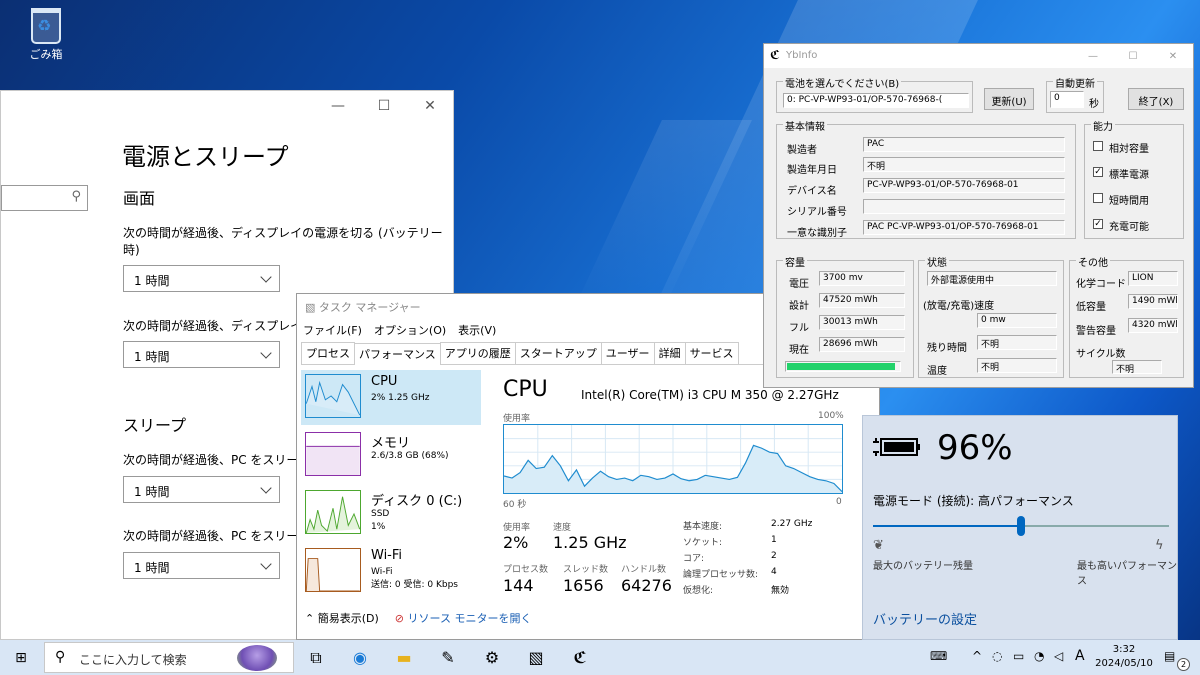  I want to click on graph-usage-label: 使用率, so click(517, 419).